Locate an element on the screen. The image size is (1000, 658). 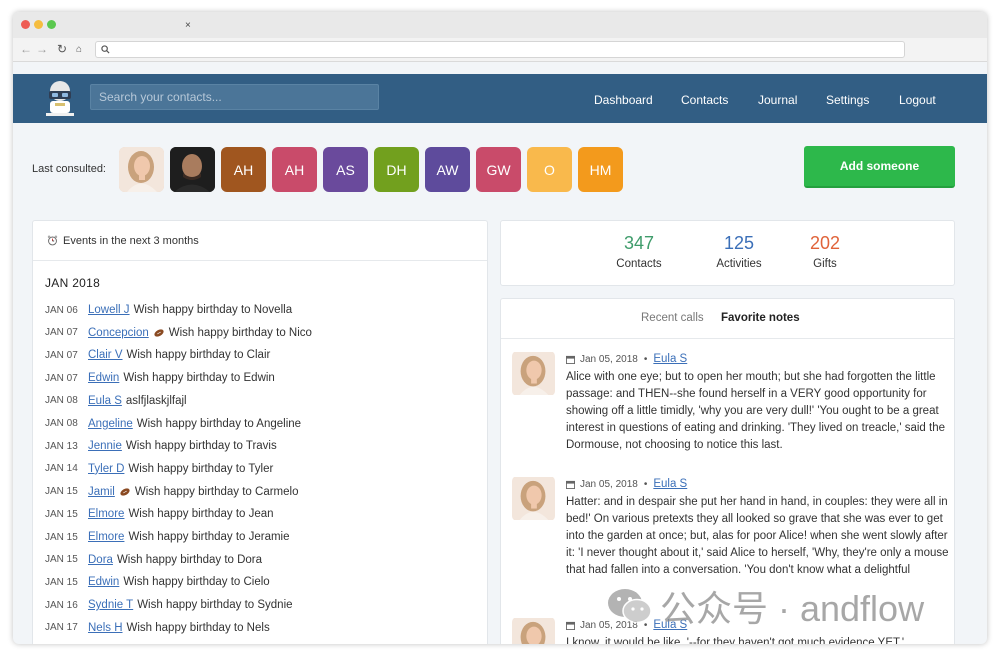
search-contacts-input is located at coordinates (234, 97).